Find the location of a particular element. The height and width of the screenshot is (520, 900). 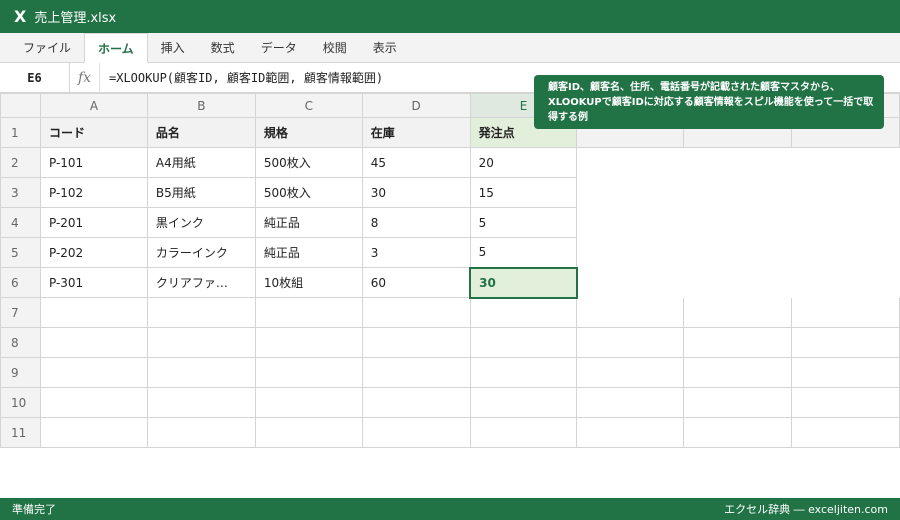

cell-a4: P-201 is located at coordinates (93, 222).